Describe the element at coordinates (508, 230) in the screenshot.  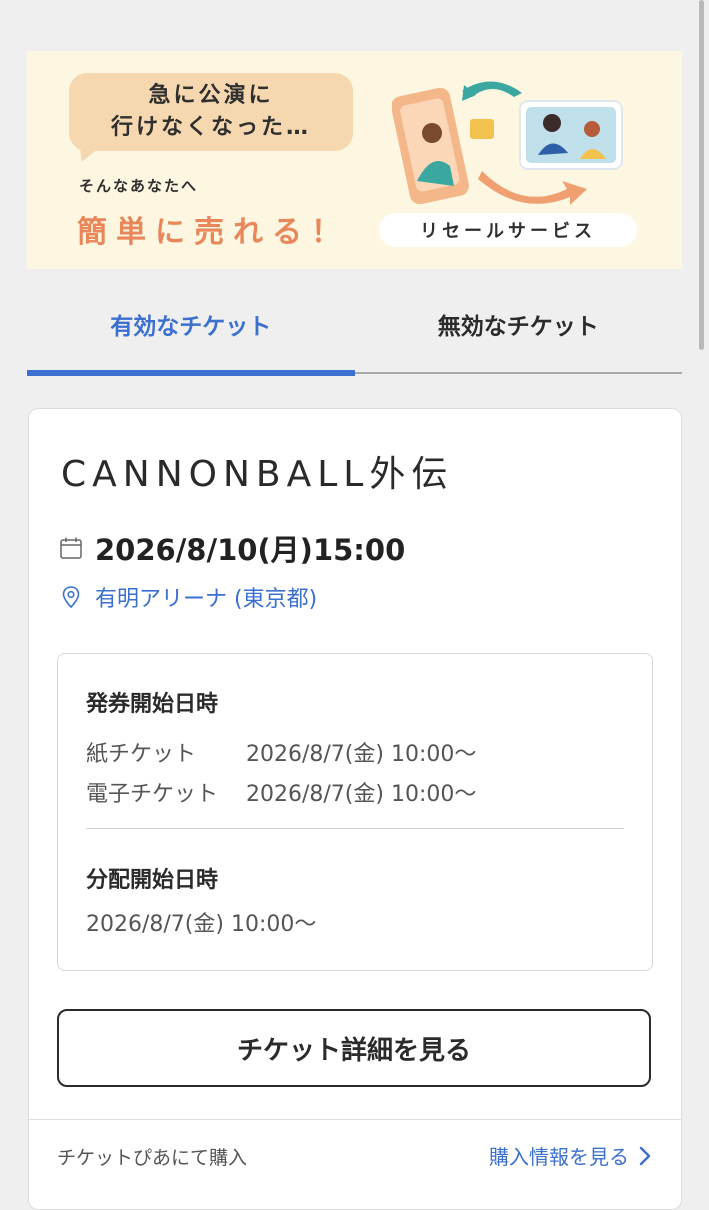
I see `resale-service-pill: リセールサービス` at that location.